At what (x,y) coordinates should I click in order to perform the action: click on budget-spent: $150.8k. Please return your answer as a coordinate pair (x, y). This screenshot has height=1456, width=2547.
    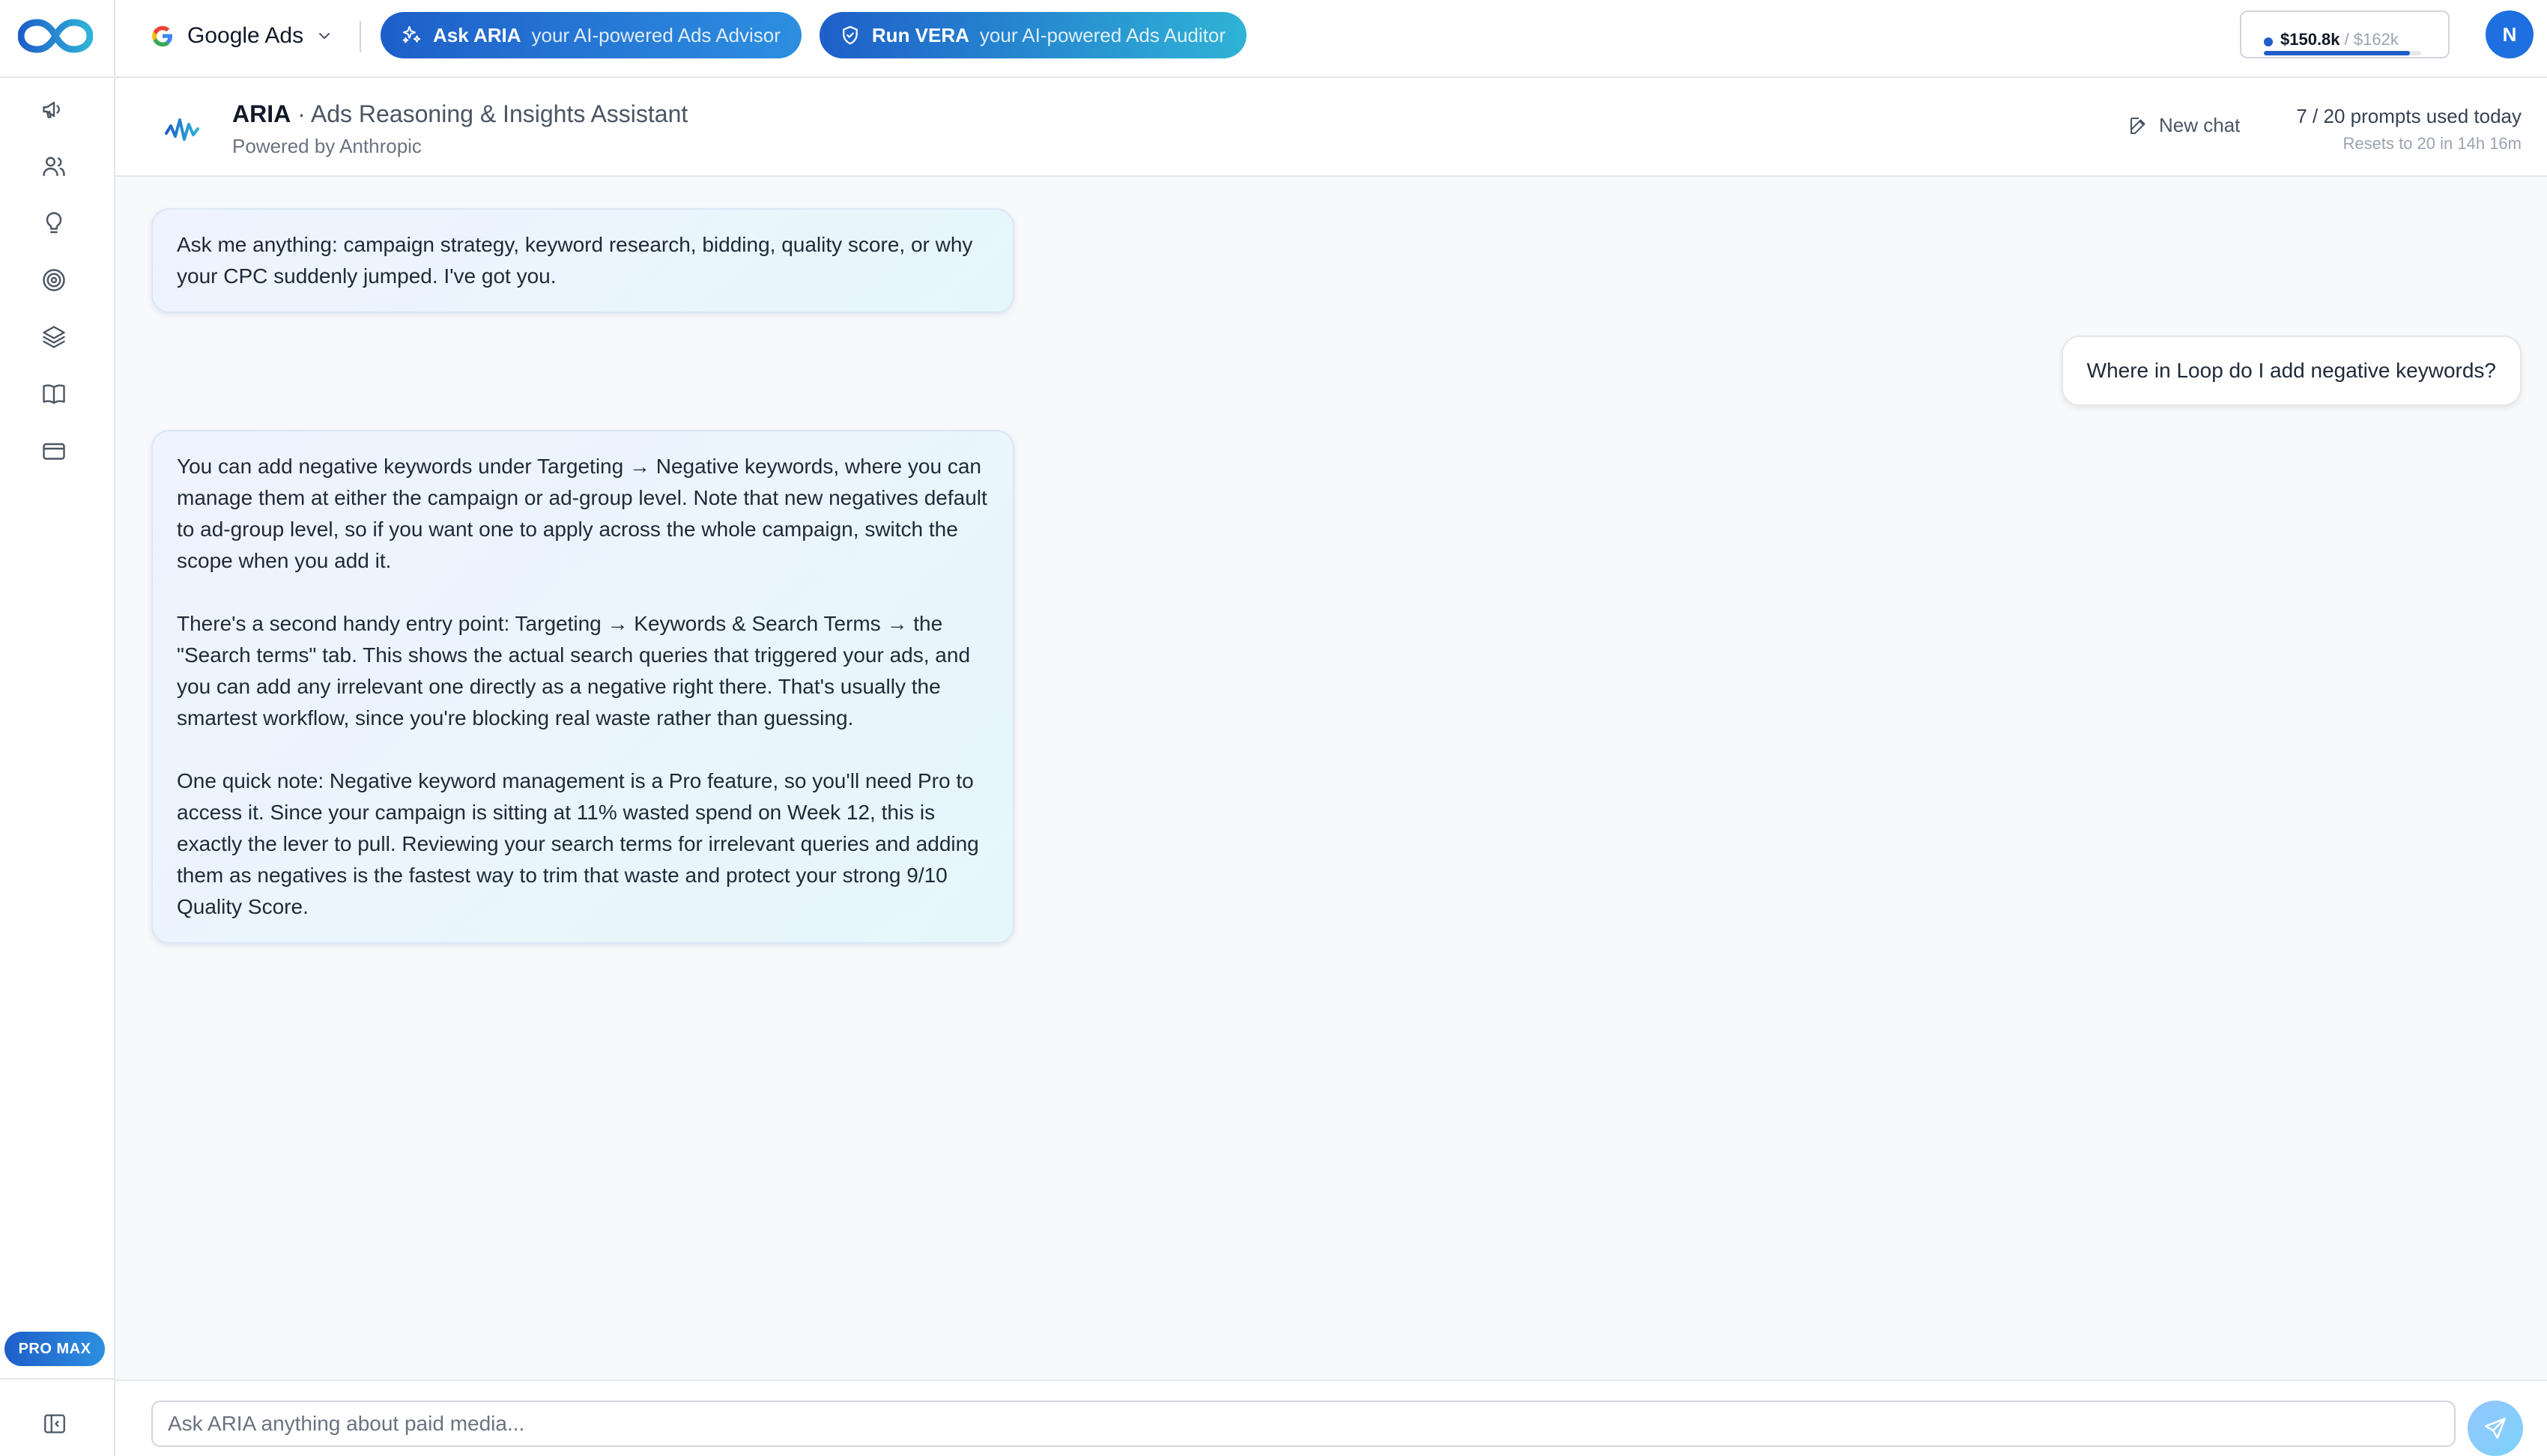
    Looking at the image, I should click on (2310, 39).